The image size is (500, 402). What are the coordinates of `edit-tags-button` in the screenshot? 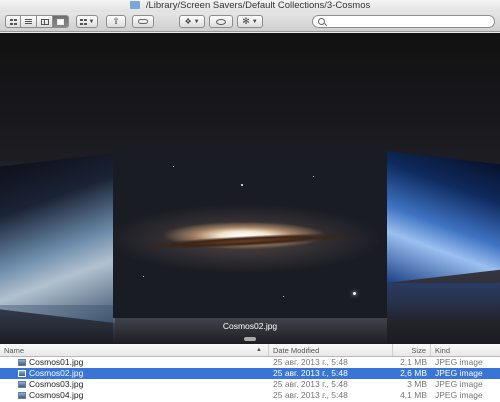 It's located at (143, 21).